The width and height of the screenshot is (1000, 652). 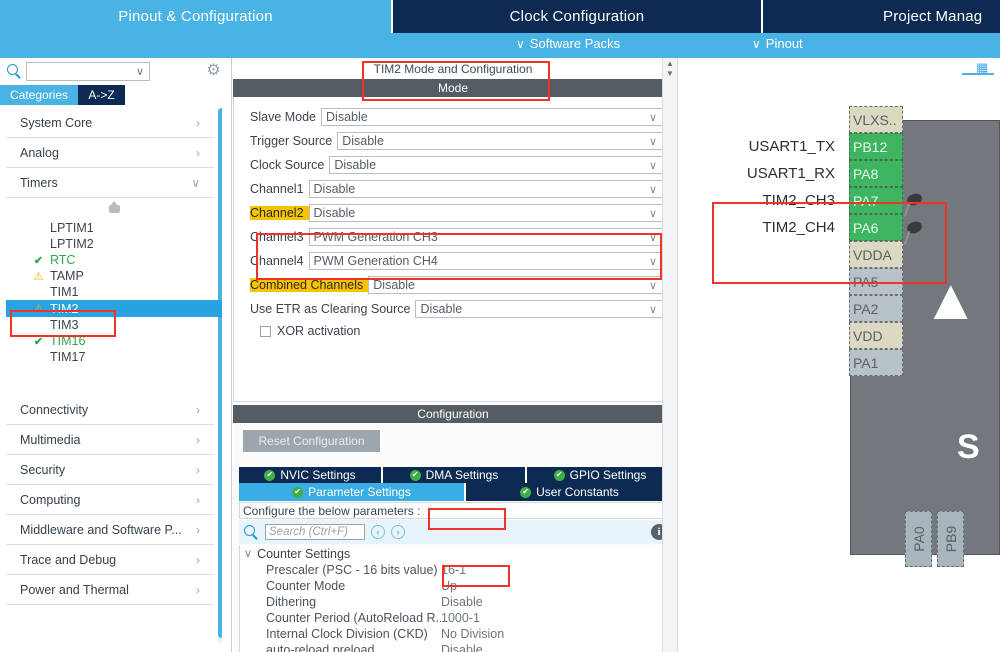 I want to click on sidebar-item-middleware: Middleware and Software P... ›, so click(x=110, y=530).